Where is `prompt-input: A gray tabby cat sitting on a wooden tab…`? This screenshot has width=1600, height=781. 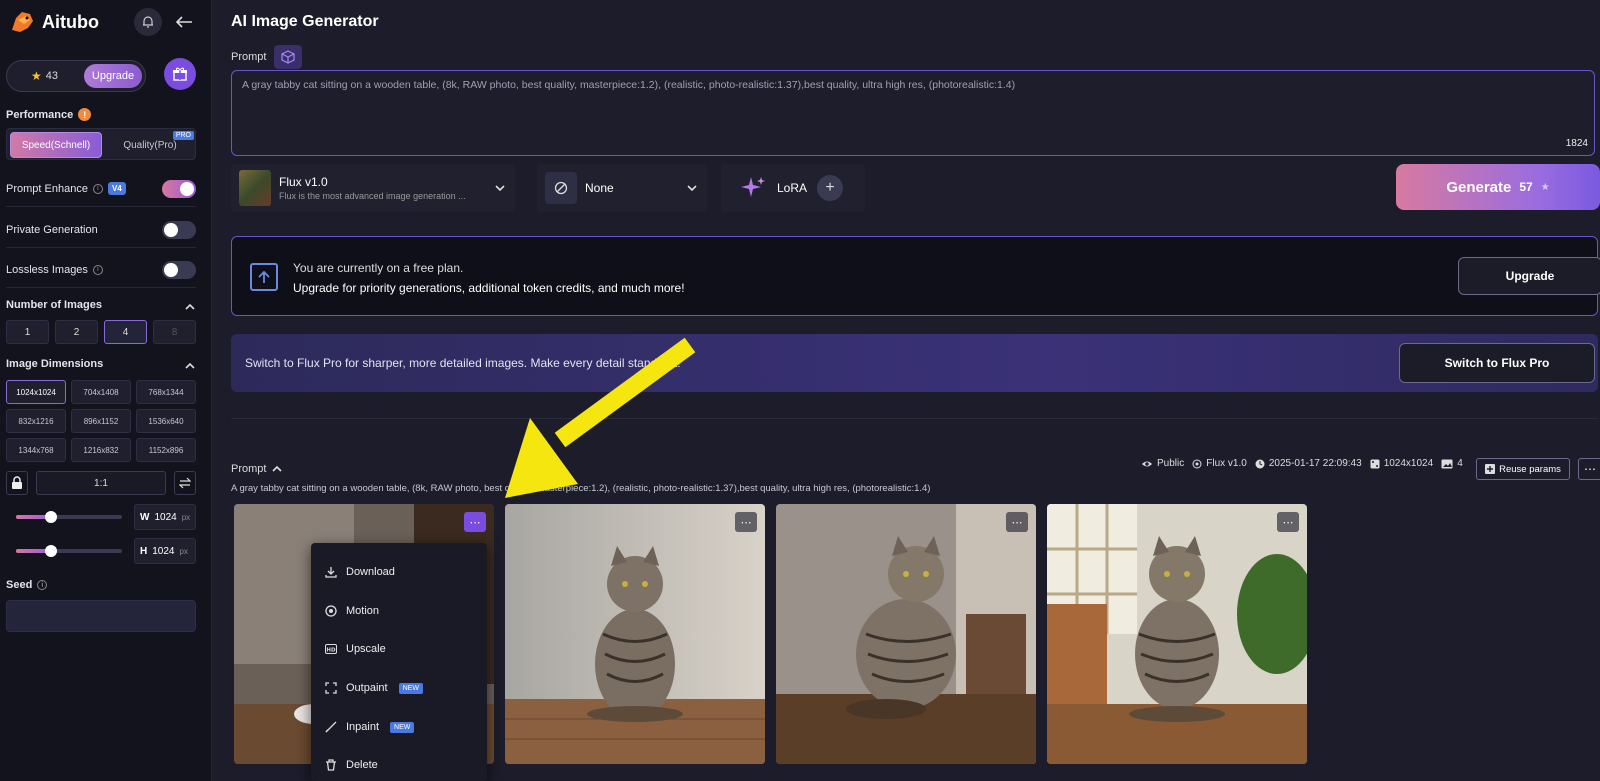 prompt-input: A gray tabby cat sitting on a wooden tab… is located at coordinates (913, 113).